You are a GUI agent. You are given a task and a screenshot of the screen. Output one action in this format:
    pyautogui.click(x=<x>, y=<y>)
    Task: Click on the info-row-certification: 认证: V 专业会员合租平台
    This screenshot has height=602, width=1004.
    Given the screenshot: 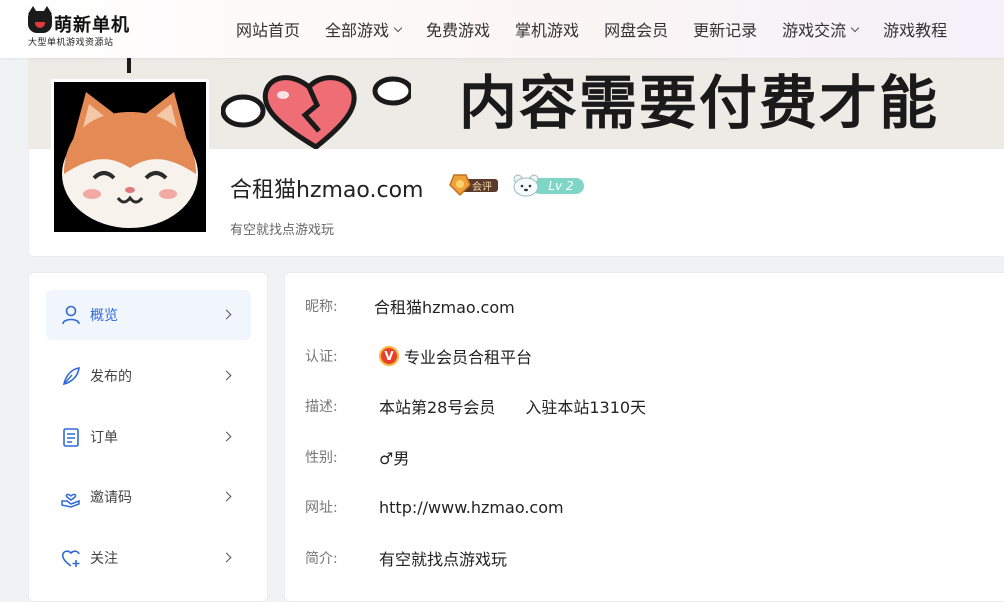 What is the action you would take?
    pyautogui.click(x=418, y=356)
    